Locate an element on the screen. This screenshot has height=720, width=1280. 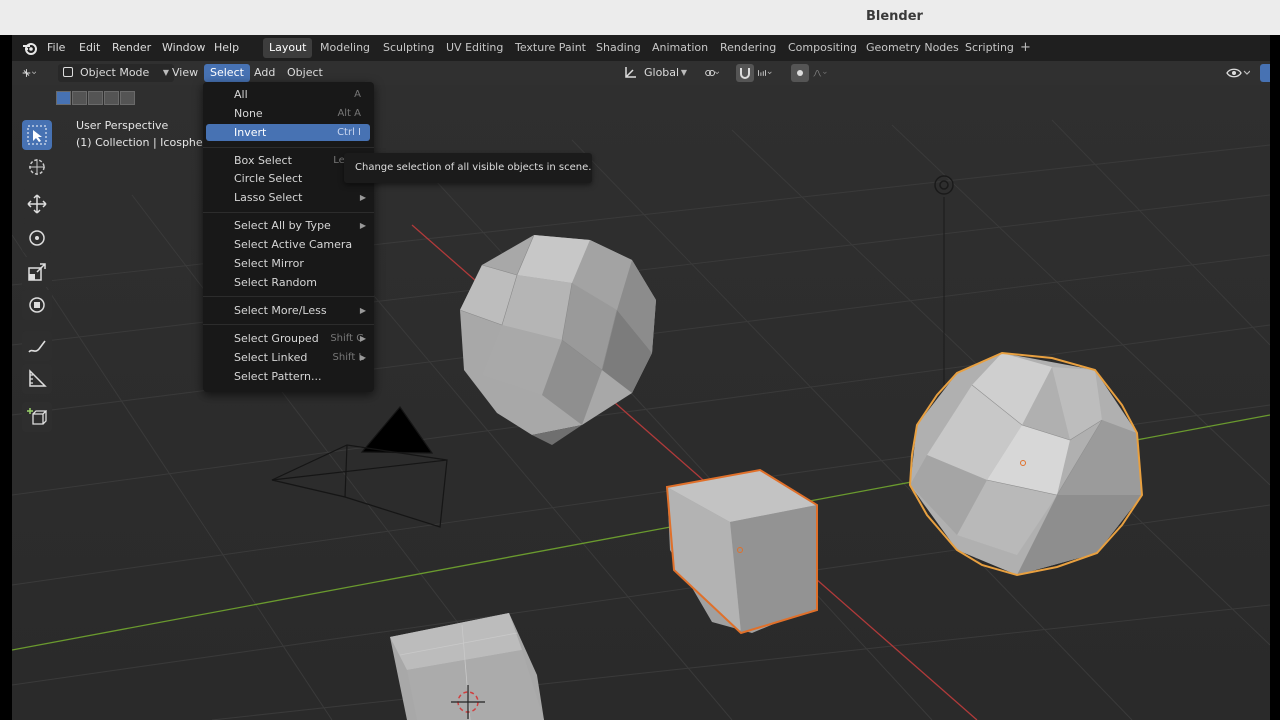
falloff-curve-icon is located at coordinates (820, 73).